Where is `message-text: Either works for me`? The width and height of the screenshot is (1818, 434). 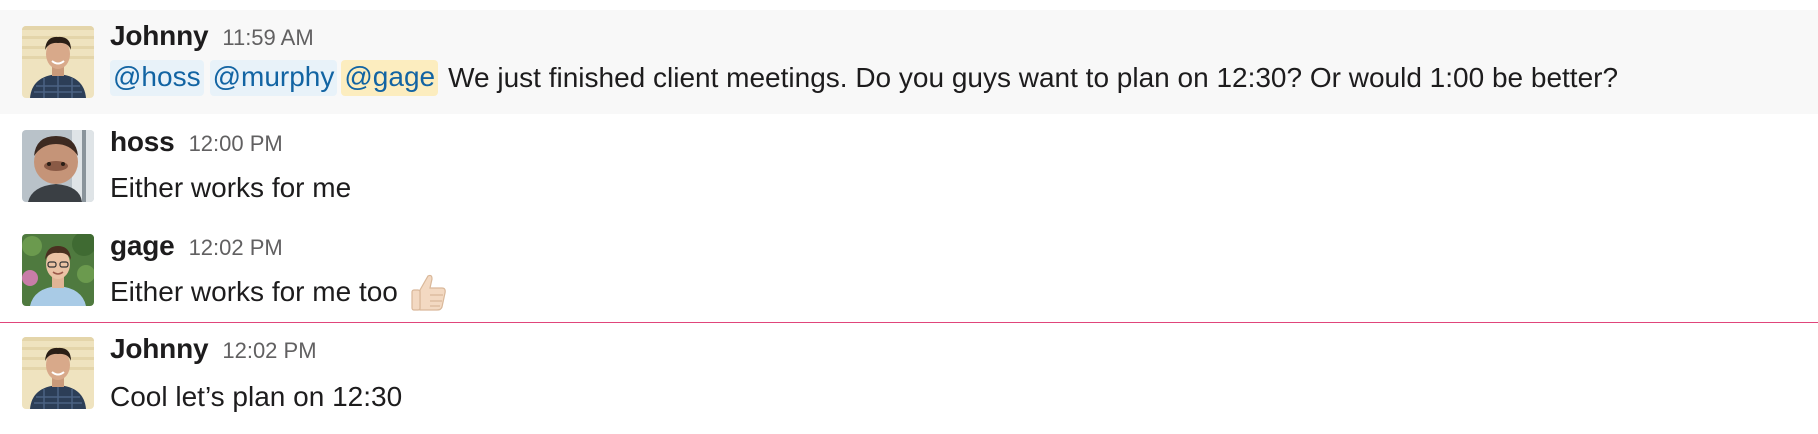
message-text: Either works for me is located at coordinates (230, 188).